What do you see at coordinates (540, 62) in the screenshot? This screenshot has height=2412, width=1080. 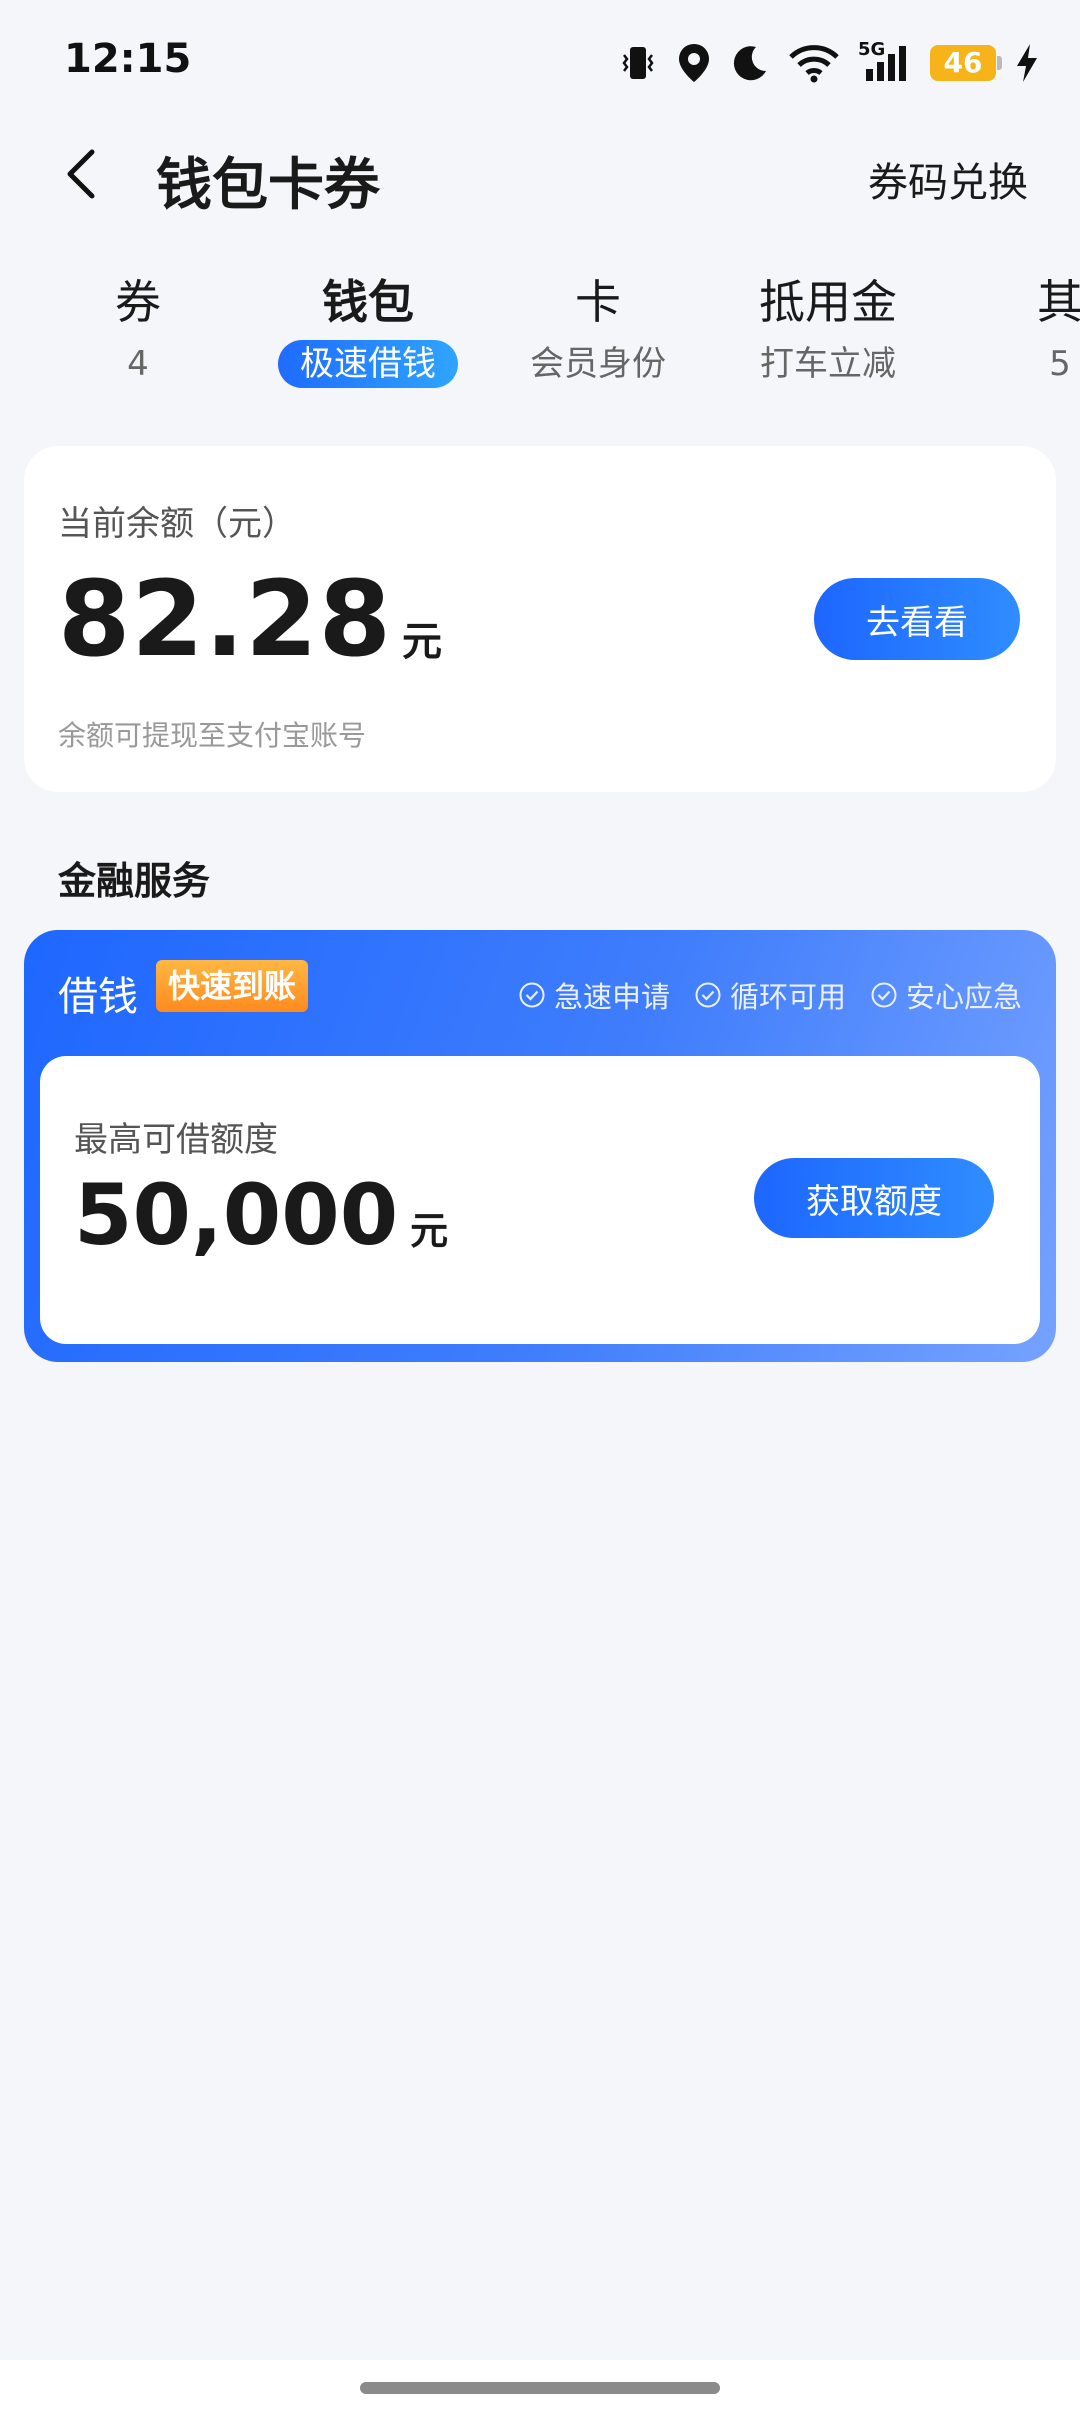 I see `status-bar: 12:15 5G 46` at bounding box center [540, 62].